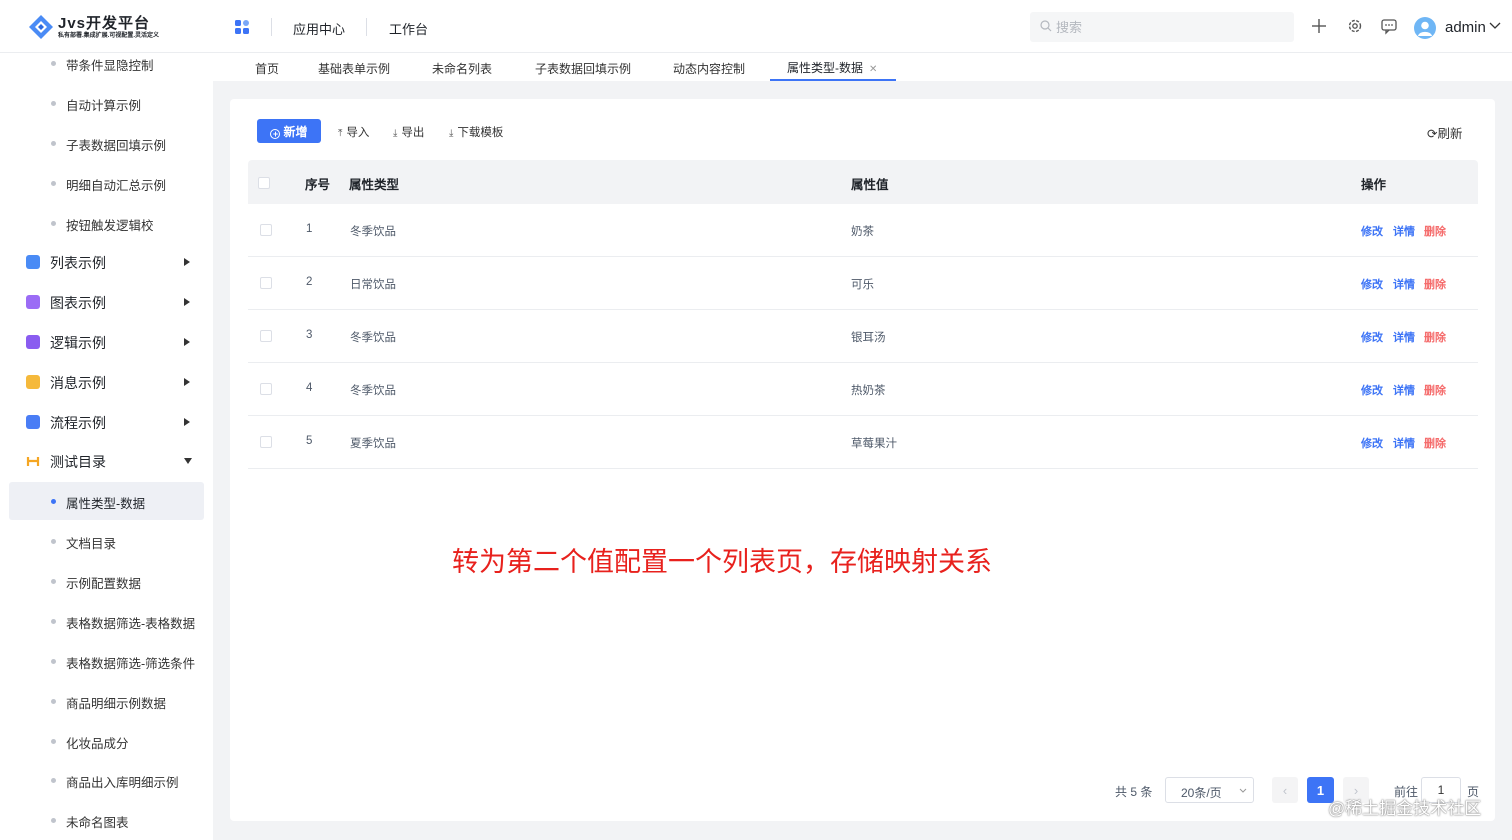 Image resolution: width=1512 pixels, height=840 pixels. What do you see at coordinates (33, 422) in the screenshot?
I see `flow-icon` at bounding box center [33, 422].